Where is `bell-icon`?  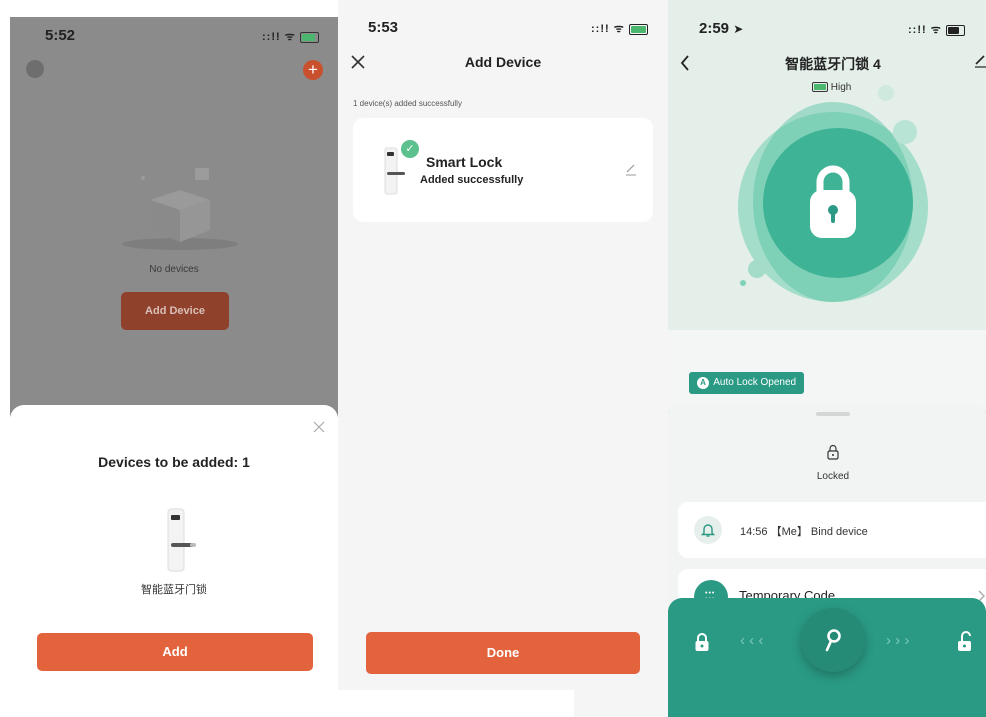
bell-icon is located at coordinates (708, 530).